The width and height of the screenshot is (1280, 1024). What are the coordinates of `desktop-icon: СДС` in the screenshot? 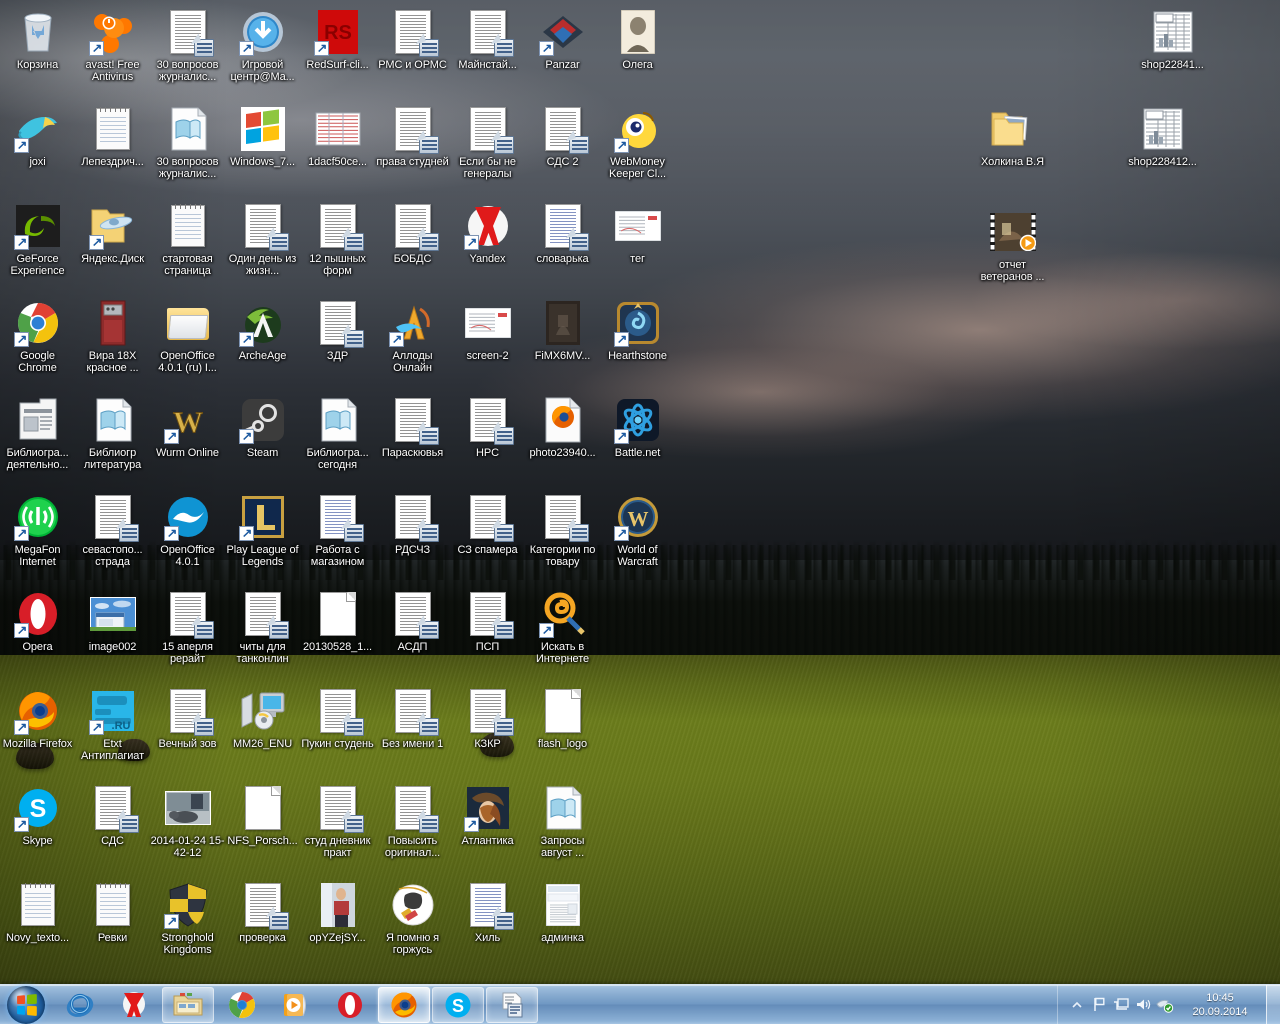 It's located at (112, 815).